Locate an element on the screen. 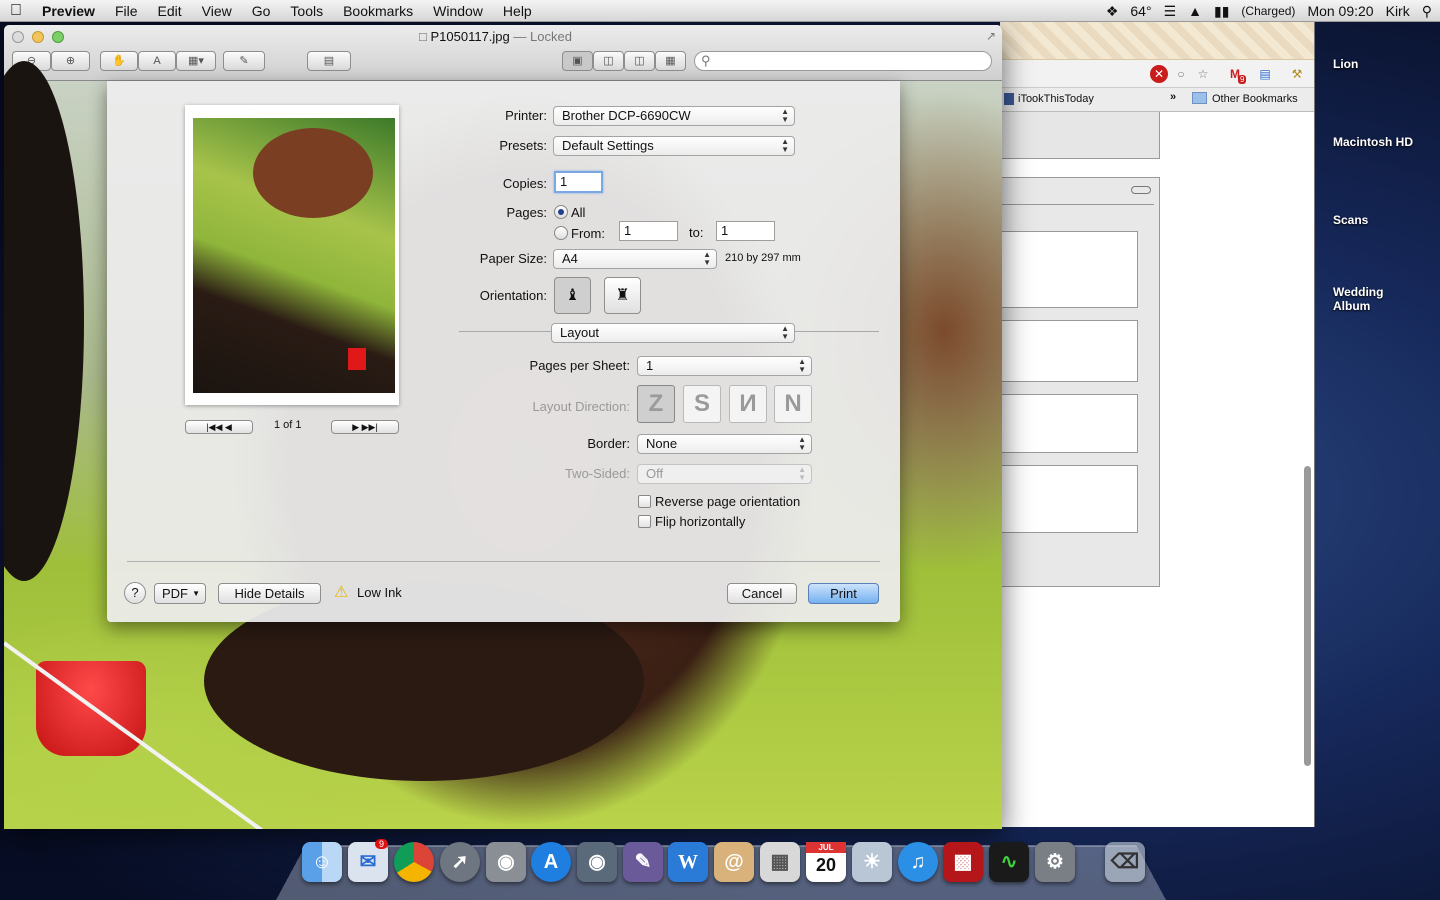 The height and width of the screenshot is (900, 1440). desktop-icon-lion: Lion is located at coordinates (1378, 64).